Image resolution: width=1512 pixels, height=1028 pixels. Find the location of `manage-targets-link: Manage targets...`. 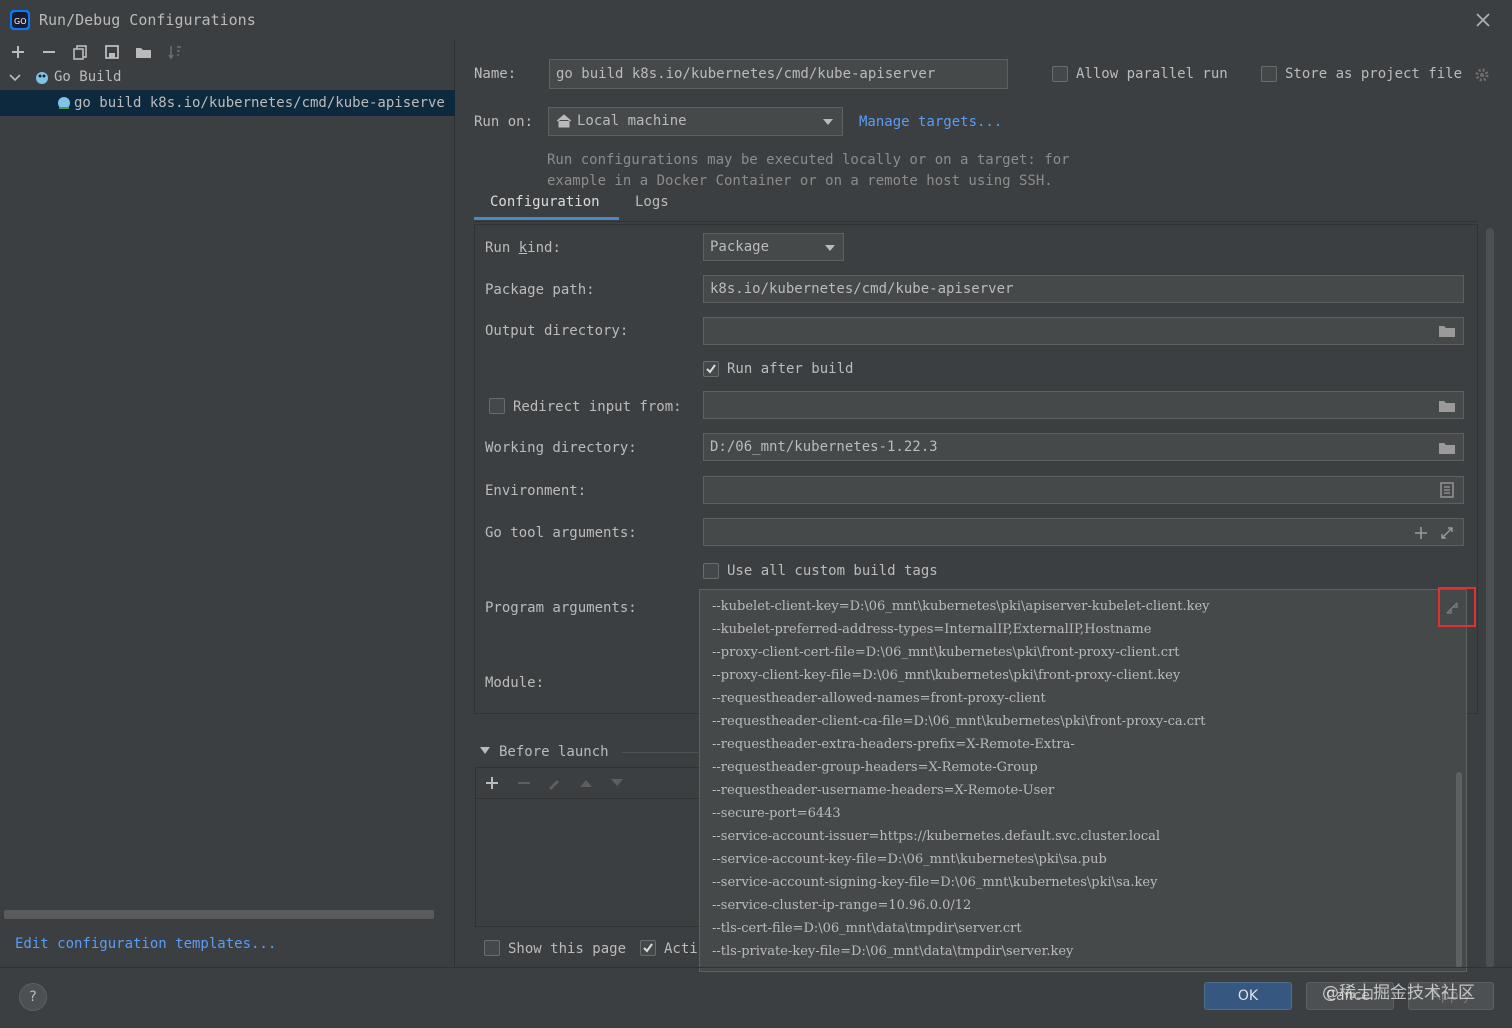

manage-targets-link: Manage targets... is located at coordinates (930, 122).